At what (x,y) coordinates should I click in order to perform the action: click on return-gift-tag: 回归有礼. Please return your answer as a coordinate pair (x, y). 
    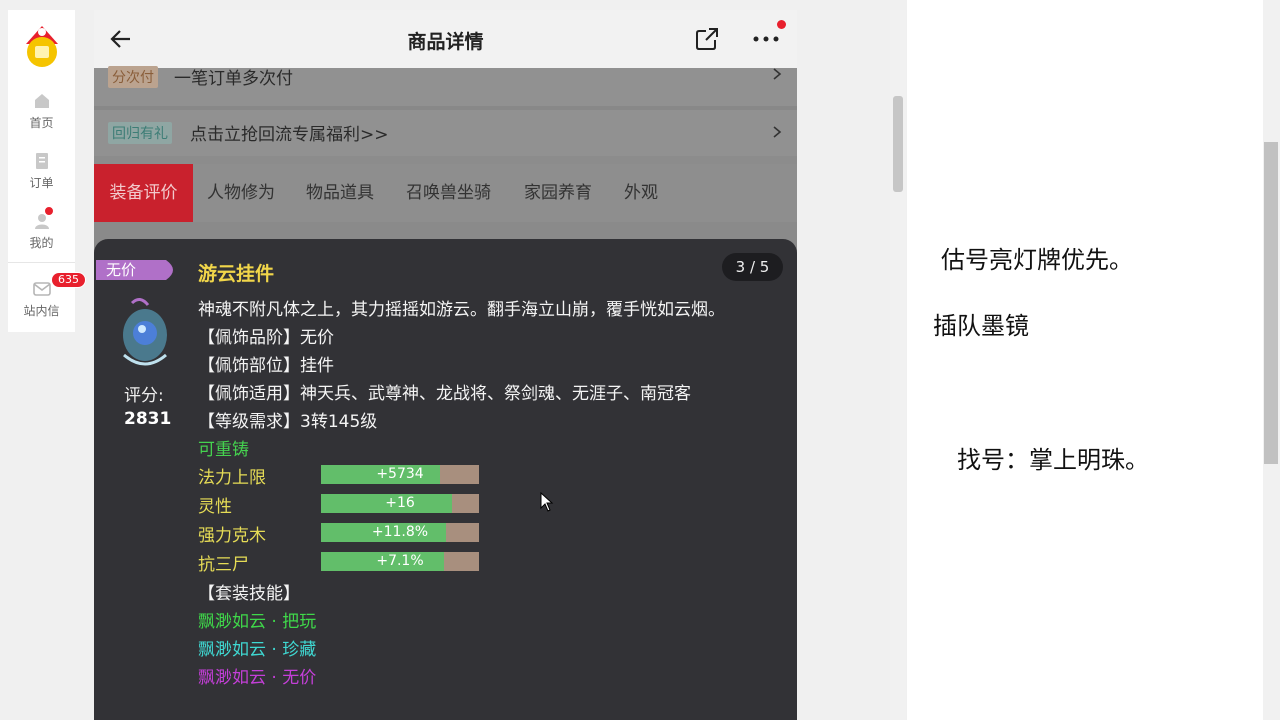
    Looking at the image, I should click on (140, 133).